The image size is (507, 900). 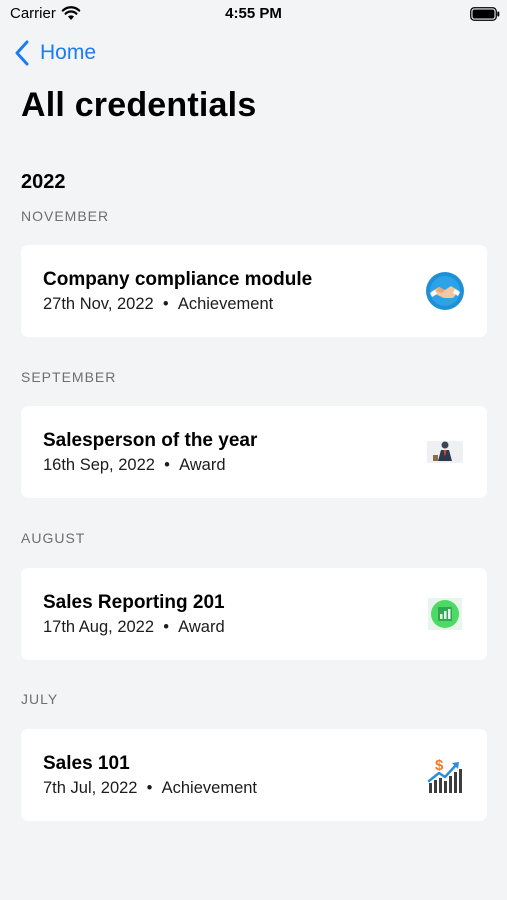 What do you see at coordinates (158, 304) in the screenshot?
I see `credential-meta: 27th Nov, 2022 • Achievement` at bounding box center [158, 304].